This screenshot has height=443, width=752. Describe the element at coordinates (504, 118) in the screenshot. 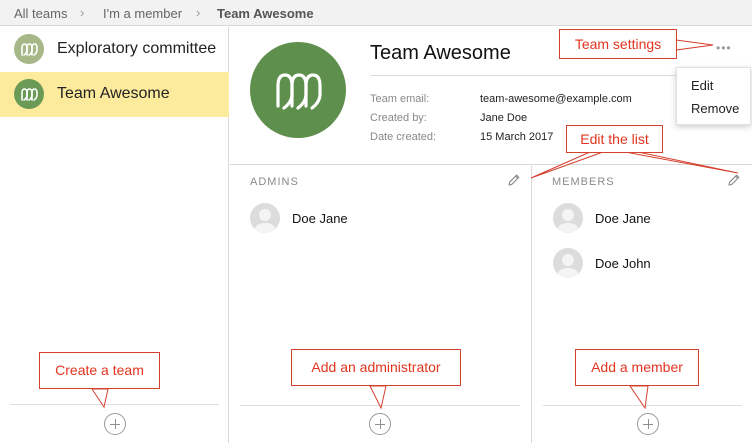

I see `created-by-value: Jane Doe` at that location.